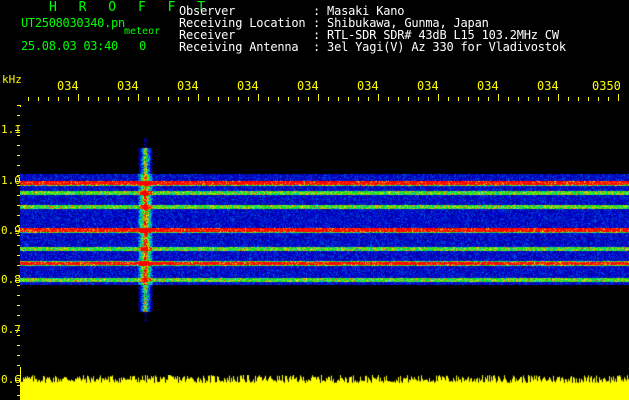 The height and width of the screenshot is (400, 629). Describe the element at coordinates (142, 31) in the screenshot. I see `detection-label: meteor` at that location.